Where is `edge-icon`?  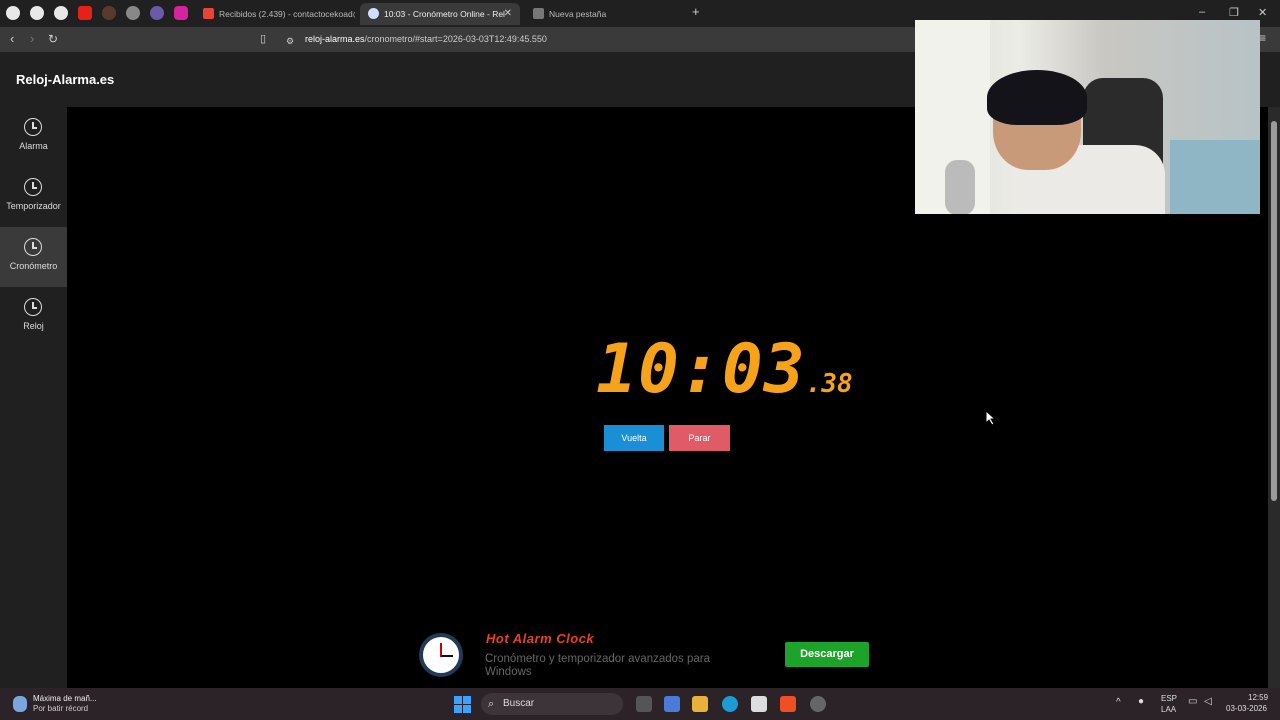 edge-icon is located at coordinates (730, 704).